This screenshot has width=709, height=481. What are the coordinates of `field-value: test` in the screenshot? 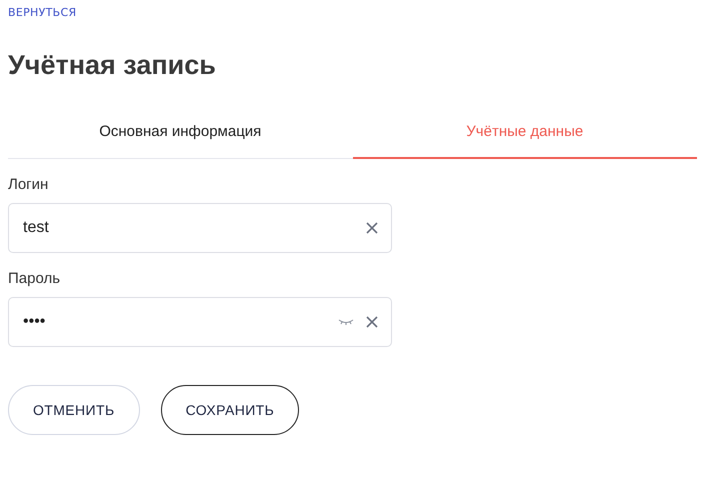 It's located at (36, 228).